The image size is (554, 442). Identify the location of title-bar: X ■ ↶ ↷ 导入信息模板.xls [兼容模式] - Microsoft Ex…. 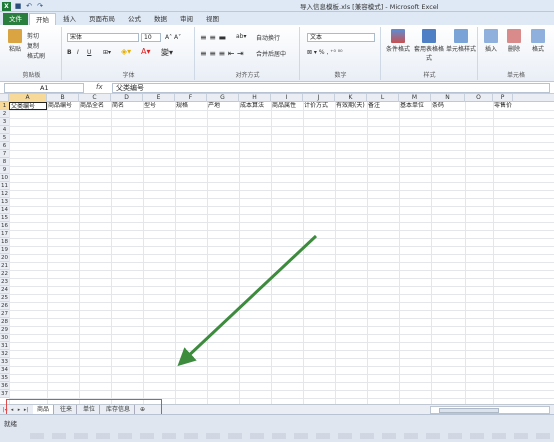
(277, 6).